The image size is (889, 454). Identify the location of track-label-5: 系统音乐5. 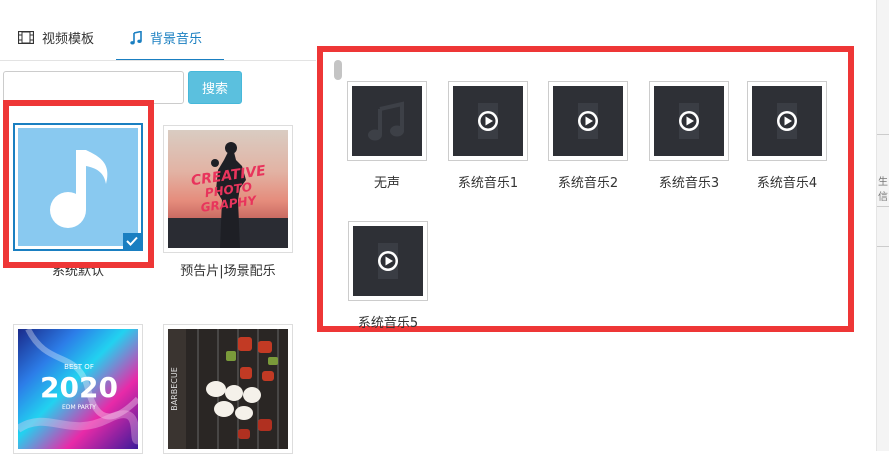
(388, 323).